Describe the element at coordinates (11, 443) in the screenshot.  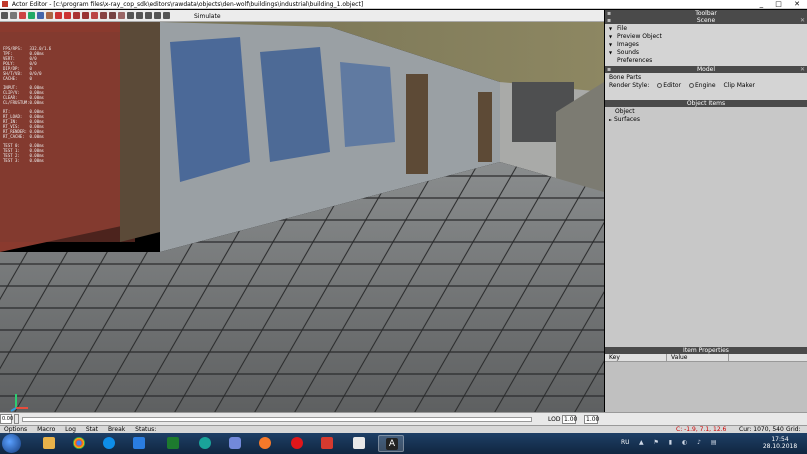
I see `start-button` at that location.